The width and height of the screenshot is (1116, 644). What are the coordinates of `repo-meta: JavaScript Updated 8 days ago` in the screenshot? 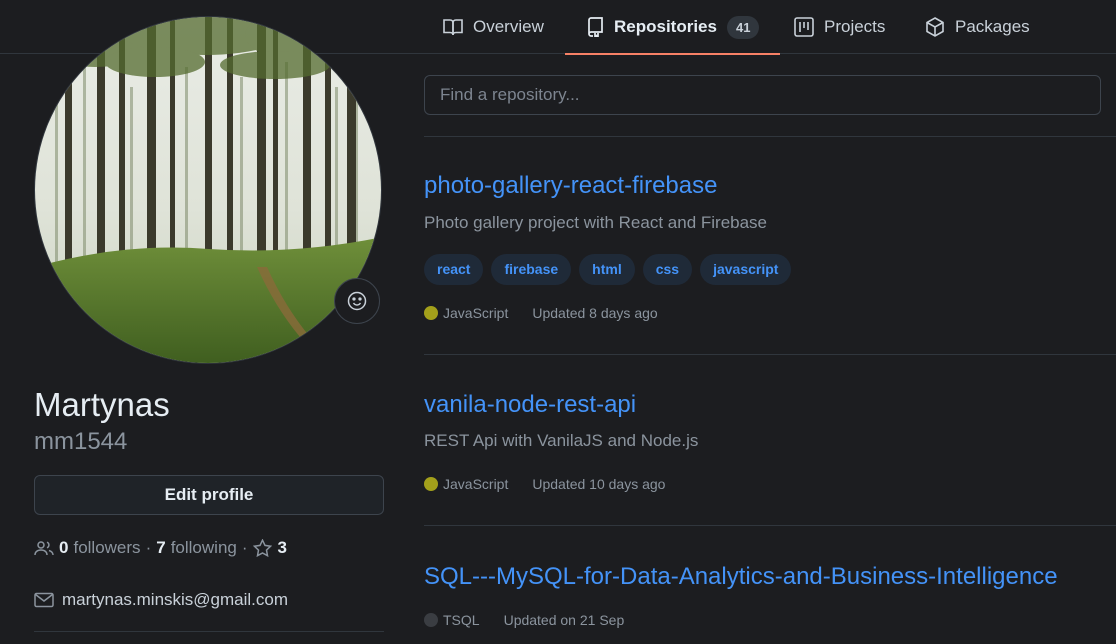 It's located at (541, 313).